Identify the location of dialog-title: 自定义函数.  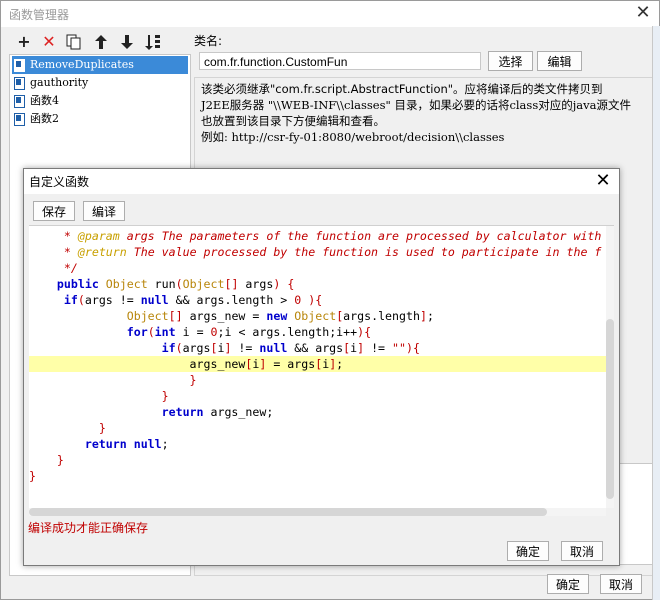
(59, 182).